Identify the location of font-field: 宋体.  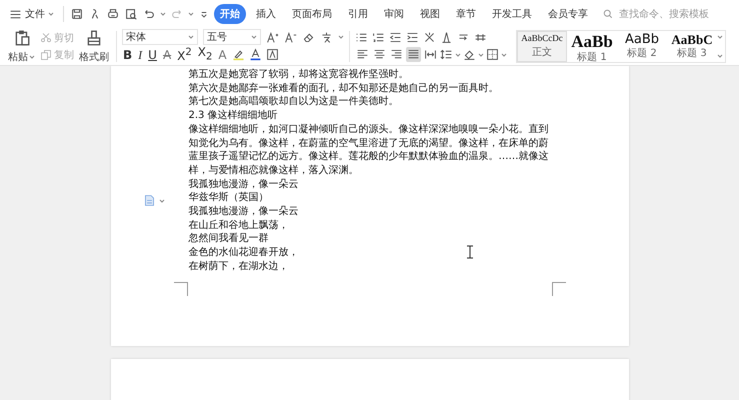
(160, 37).